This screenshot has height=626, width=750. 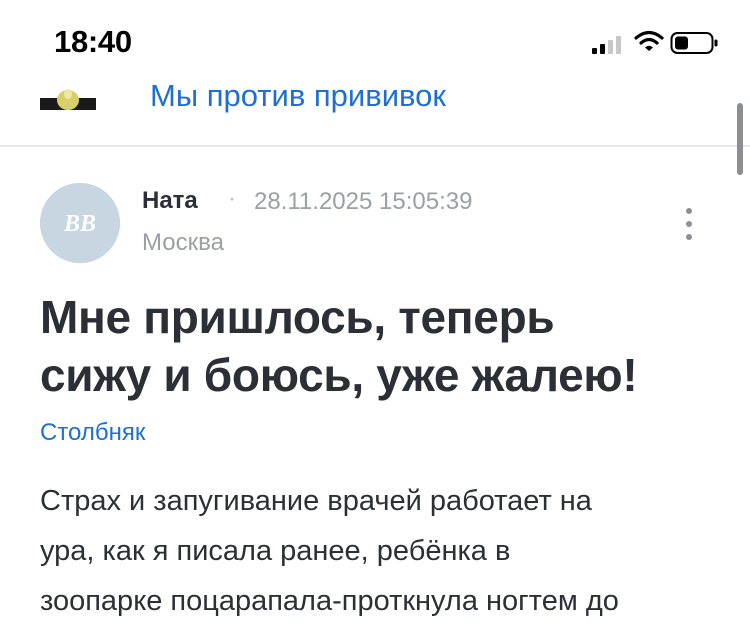 I want to click on author-name: Ната, so click(x=170, y=201).